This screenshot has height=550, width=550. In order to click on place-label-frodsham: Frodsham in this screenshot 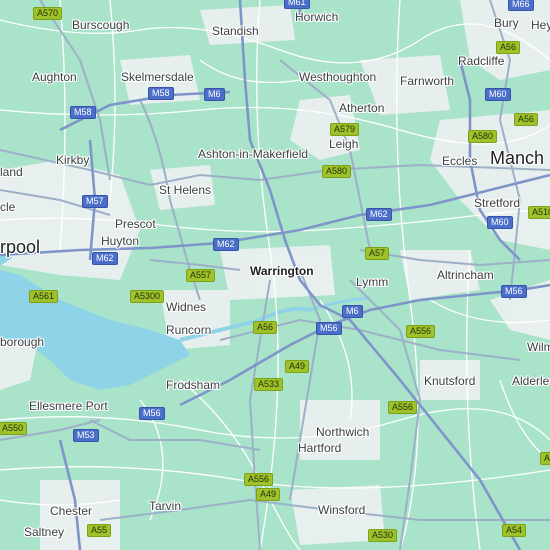, I will do `click(193, 385)`.